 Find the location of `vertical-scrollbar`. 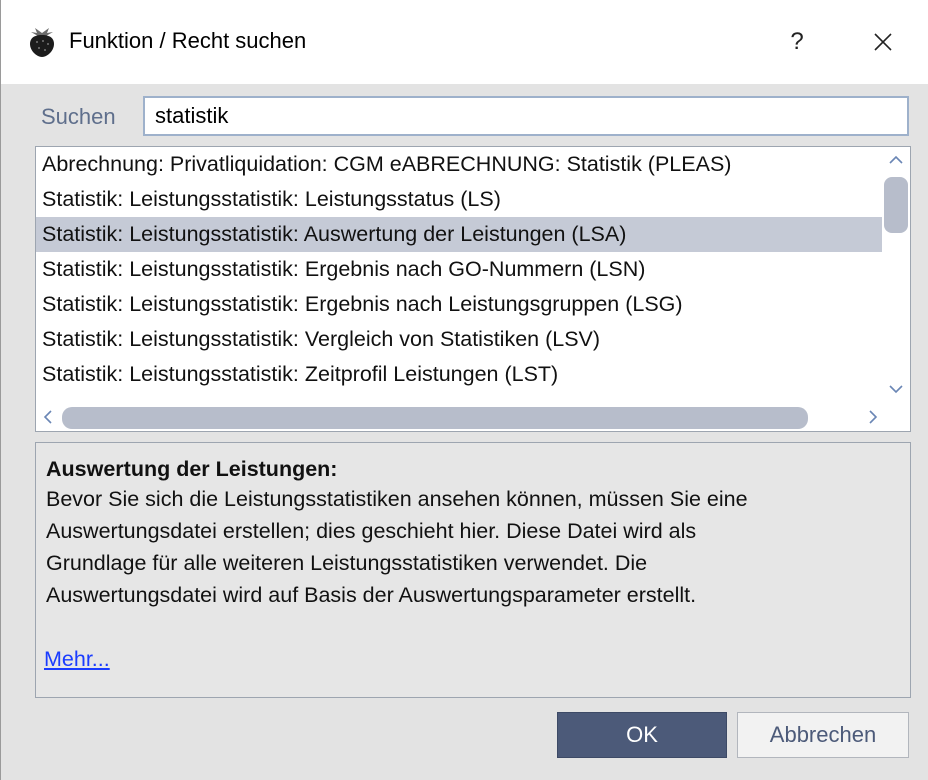

vertical-scrollbar is located at coordinates (896, 275).